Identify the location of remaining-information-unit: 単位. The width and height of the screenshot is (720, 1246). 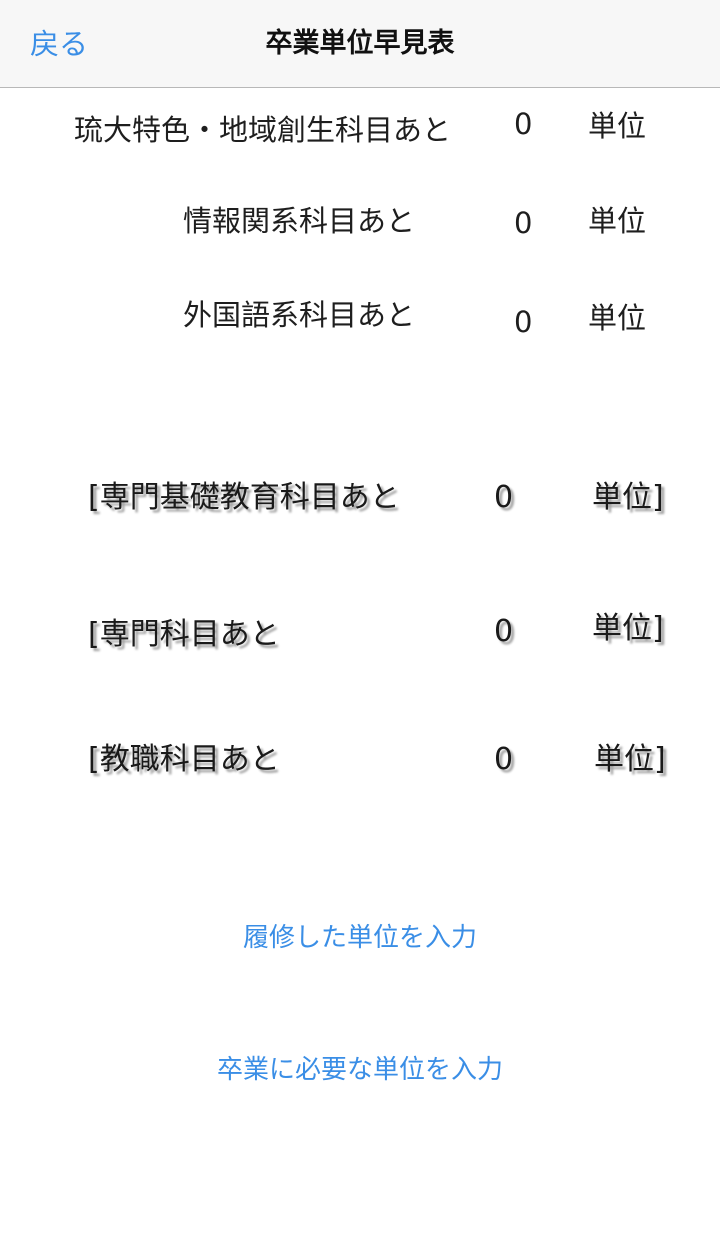
(617, 221).